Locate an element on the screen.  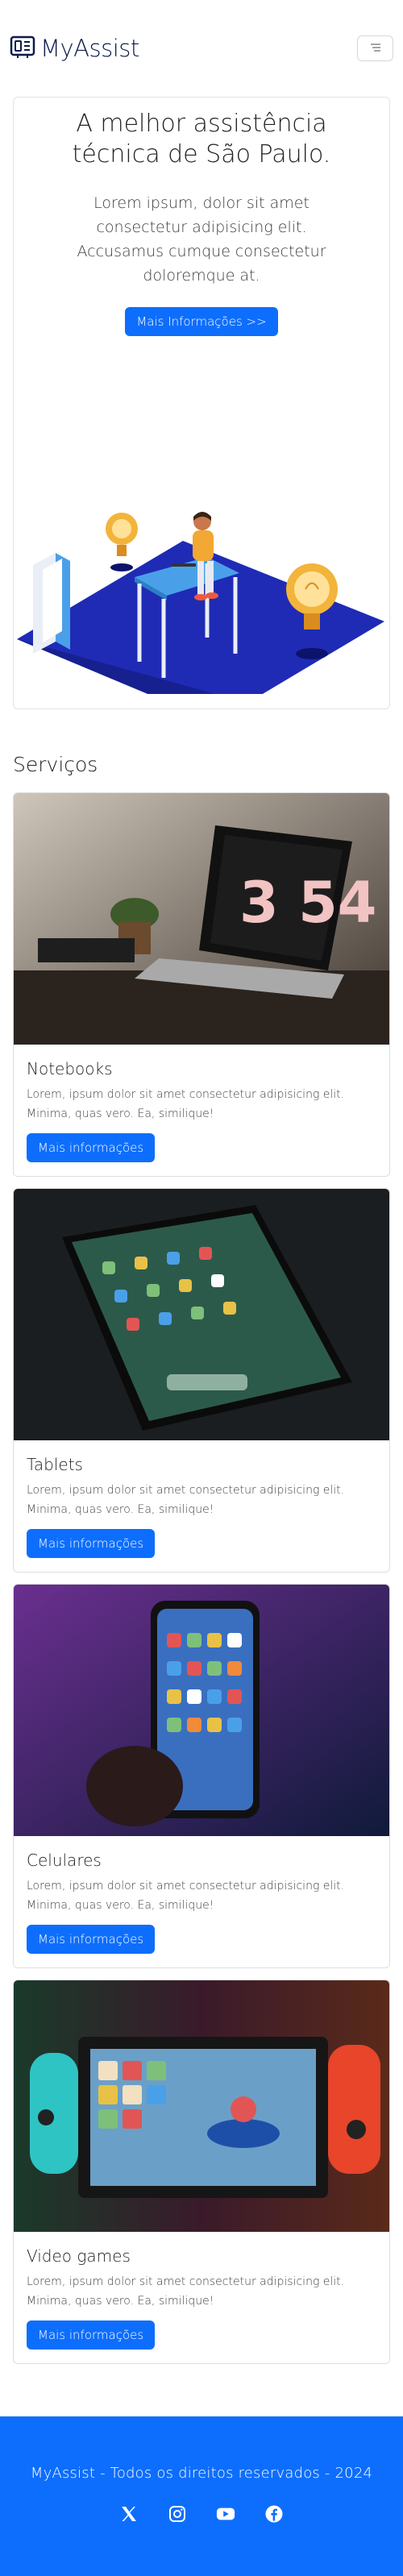
hamburger-icon is located at coordinates (375, 49).